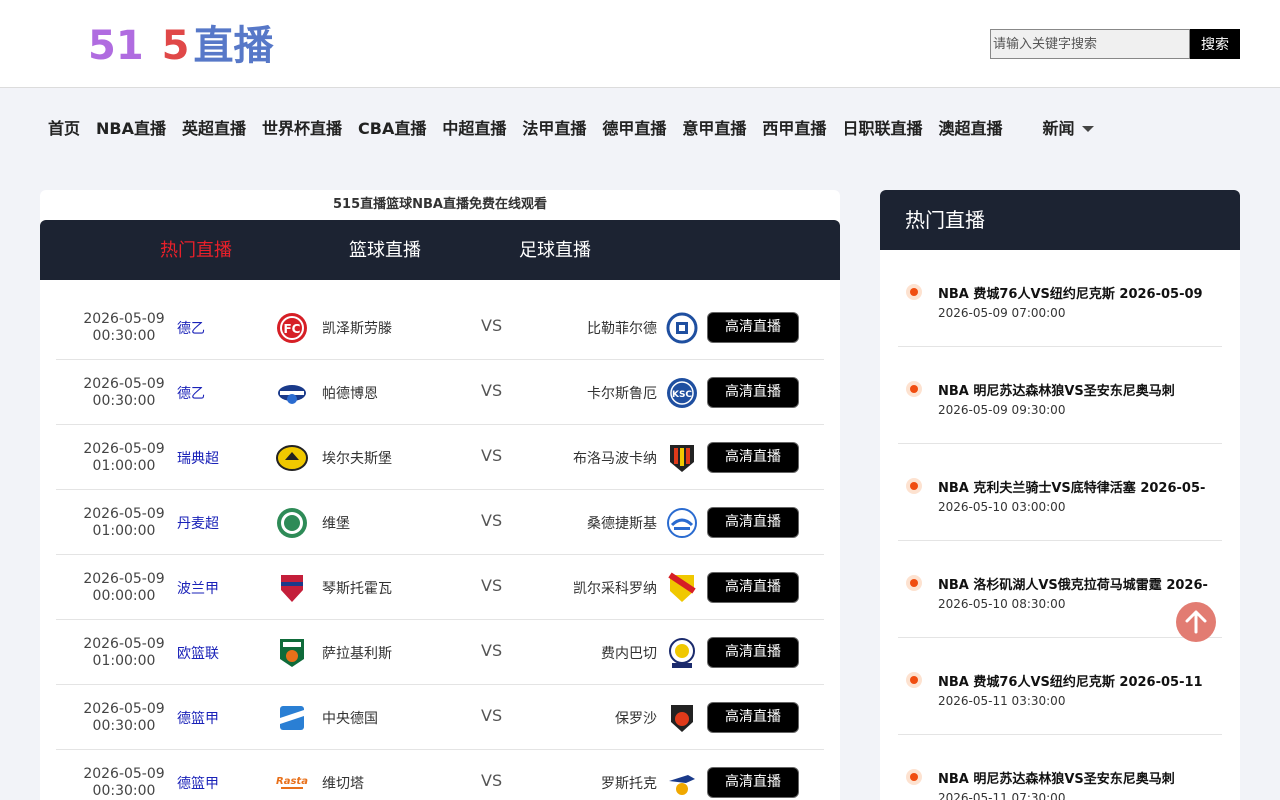  I want to click on away-team-name: 桑德捷斯基, so click(622, 524).